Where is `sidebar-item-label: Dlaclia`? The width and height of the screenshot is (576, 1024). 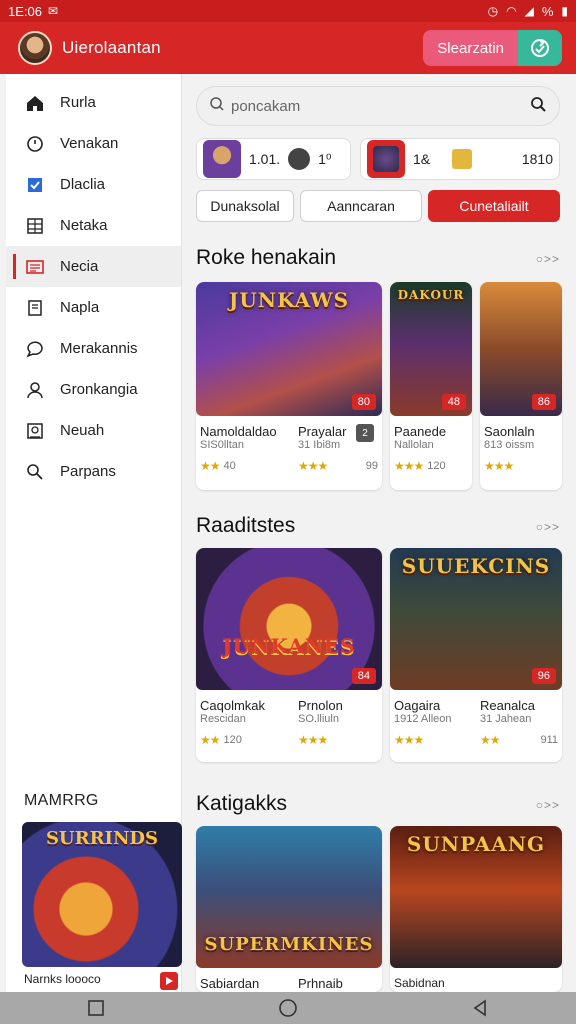
sidebar-item-label: Dlaclia is located at coordinates (83, 184).